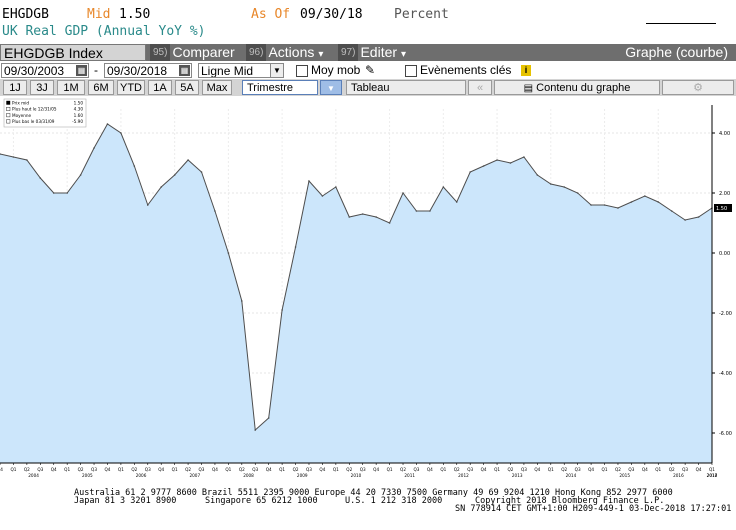 This screenshot has width=736, height=530. What do you see at coordinates (280, 87) in the screenshot?
I see `period-select: Trimestre` at bounding box center [280, 87].